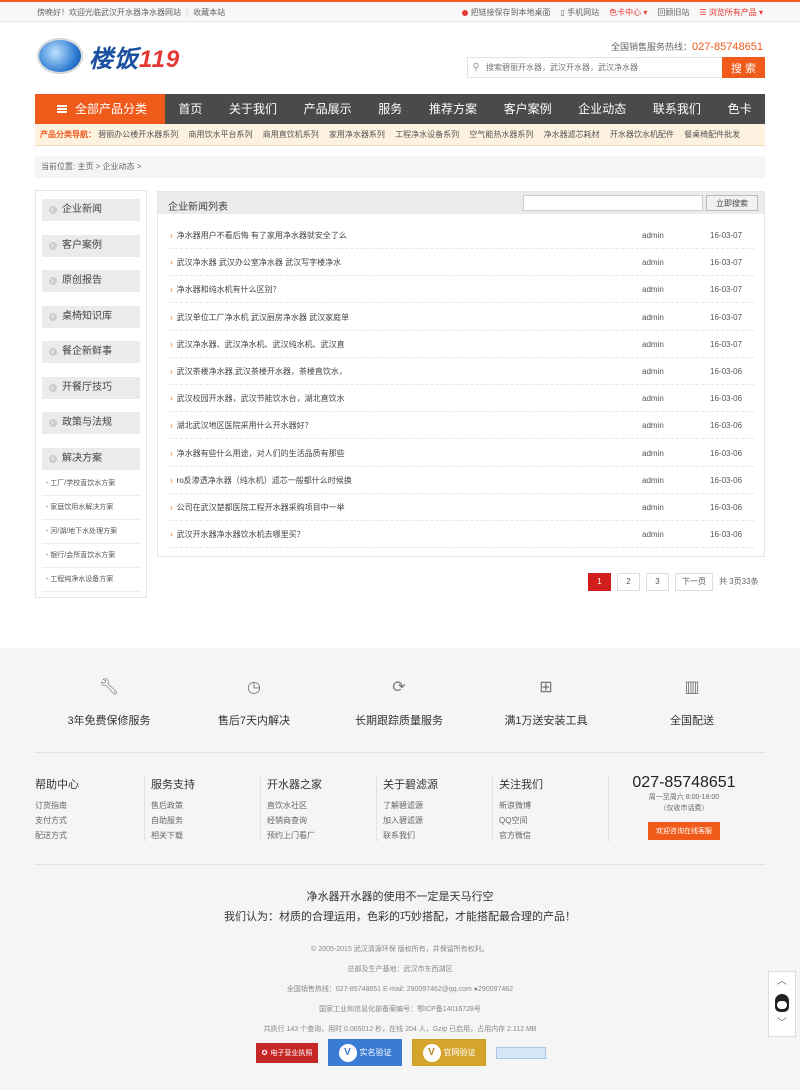 Image resolution: width=800 pixels, height=1090 pixels. Describe the element at coordinates (782, 1024) in the screenshot. I see `scroll-down-icon: ﹀` at that location.